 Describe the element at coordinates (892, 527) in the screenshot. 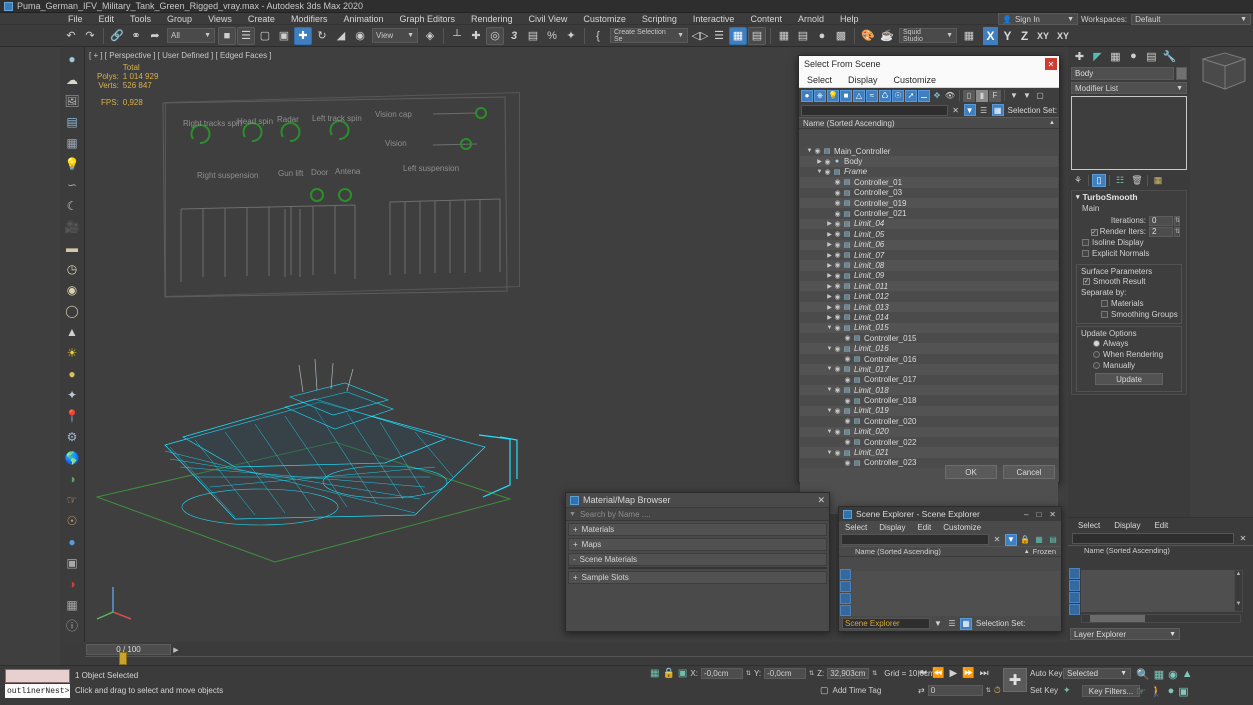

I see `se-menu-display: Display` at that location.